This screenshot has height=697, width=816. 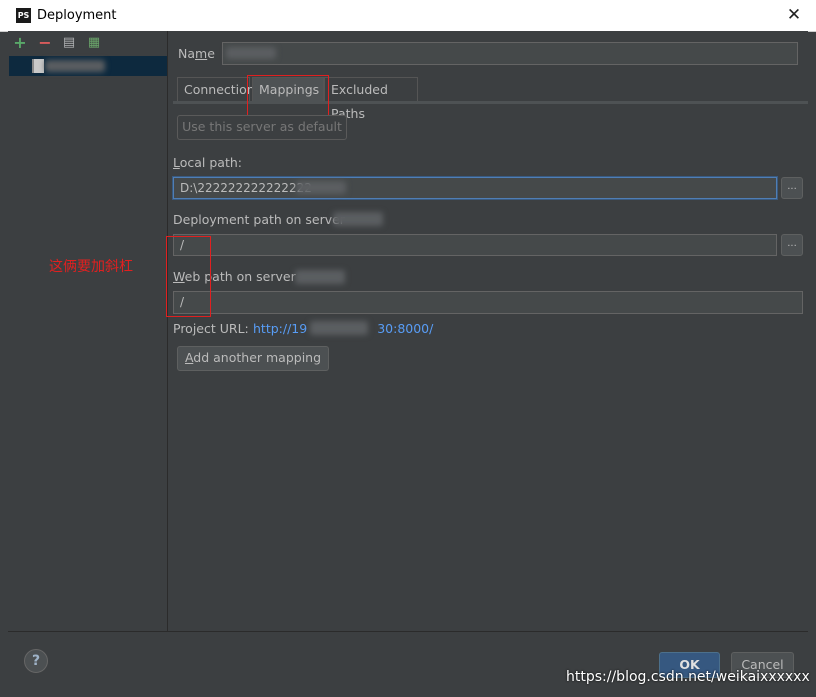 What do you see at coordinates (475, 245) in the screenshot?
I see `deployment-path-field: /` at bounding box center [475, 245].